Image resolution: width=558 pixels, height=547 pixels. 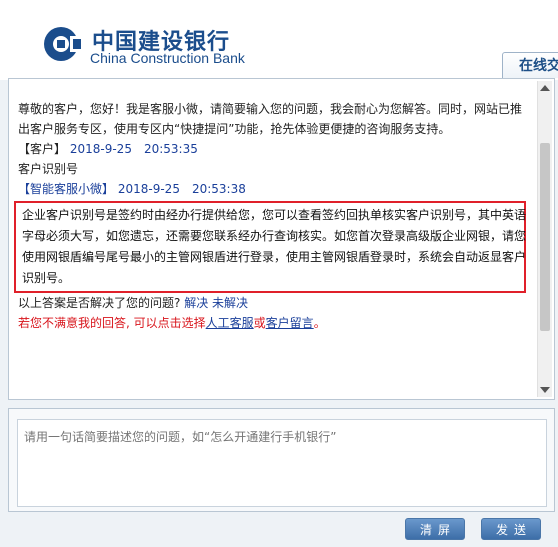 I want to click on send-button: 发送, so click(x=511, y=529).